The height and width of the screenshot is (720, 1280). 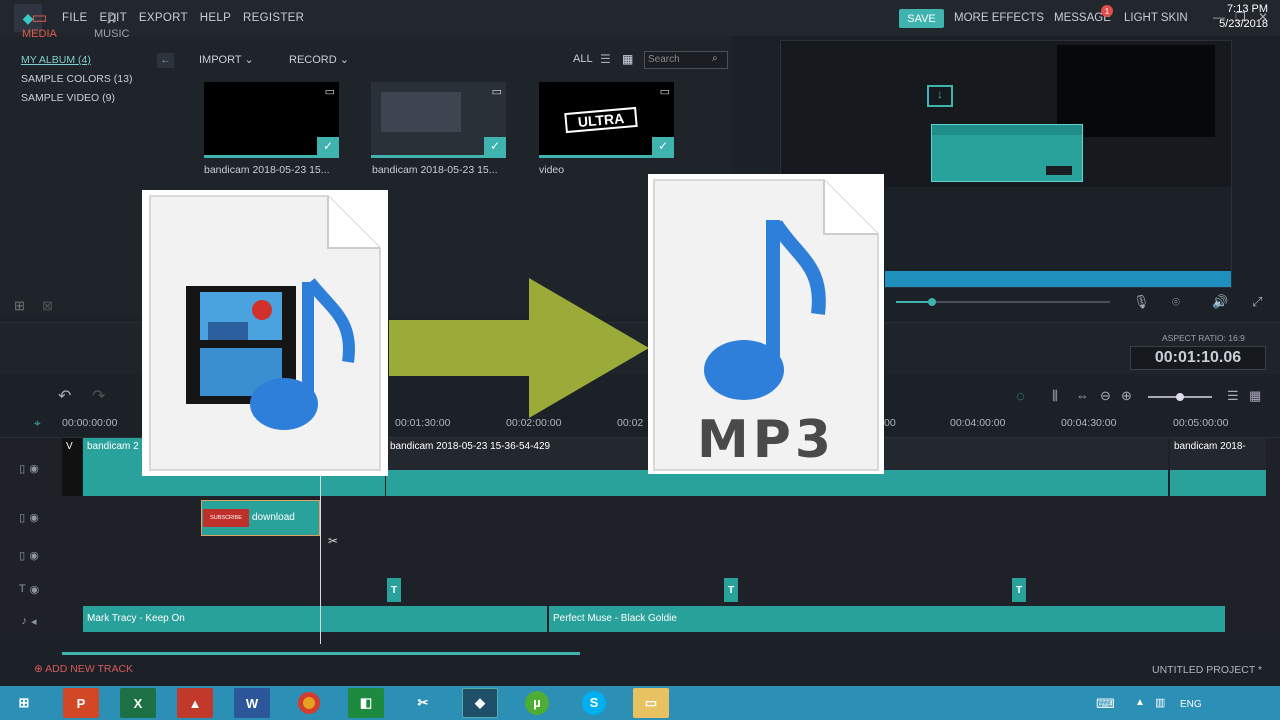 I want to click on undo-icon: ↶, so click(x=64, y=396).